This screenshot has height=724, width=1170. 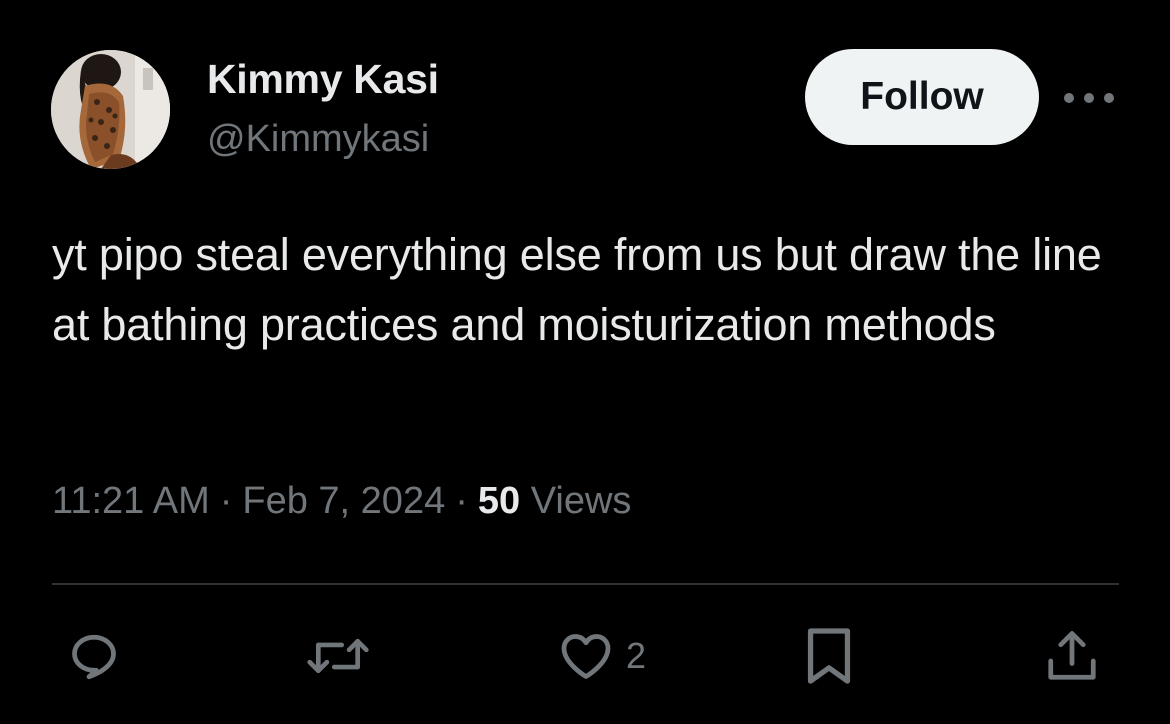 I want to click on author-display-name: Kimmy Kasi, so click(x=323, y=79).